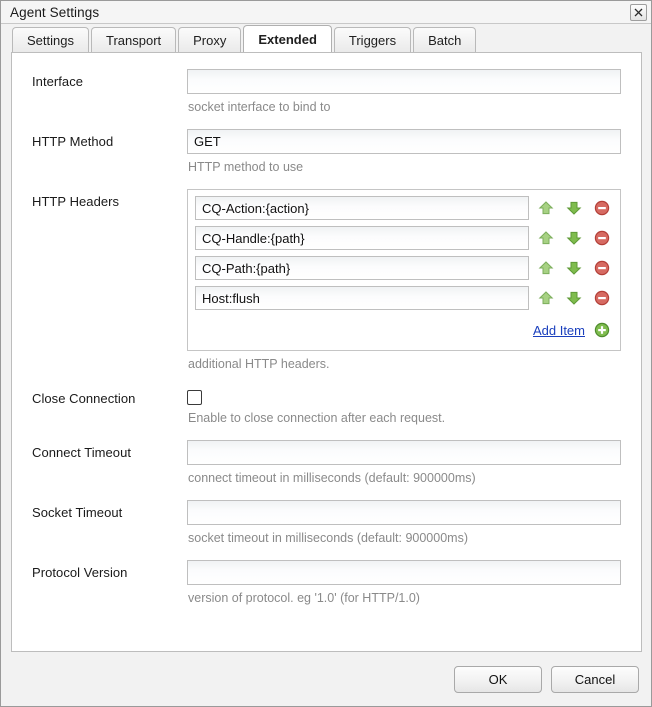  Describe the element at coordinates (559, 330) in the screenshot. I see `add-item-link: Add Item` at that location.